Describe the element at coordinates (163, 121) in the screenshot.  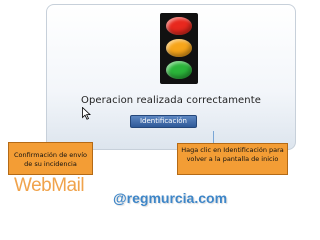
I see `identification-button: Identificación` at that location.